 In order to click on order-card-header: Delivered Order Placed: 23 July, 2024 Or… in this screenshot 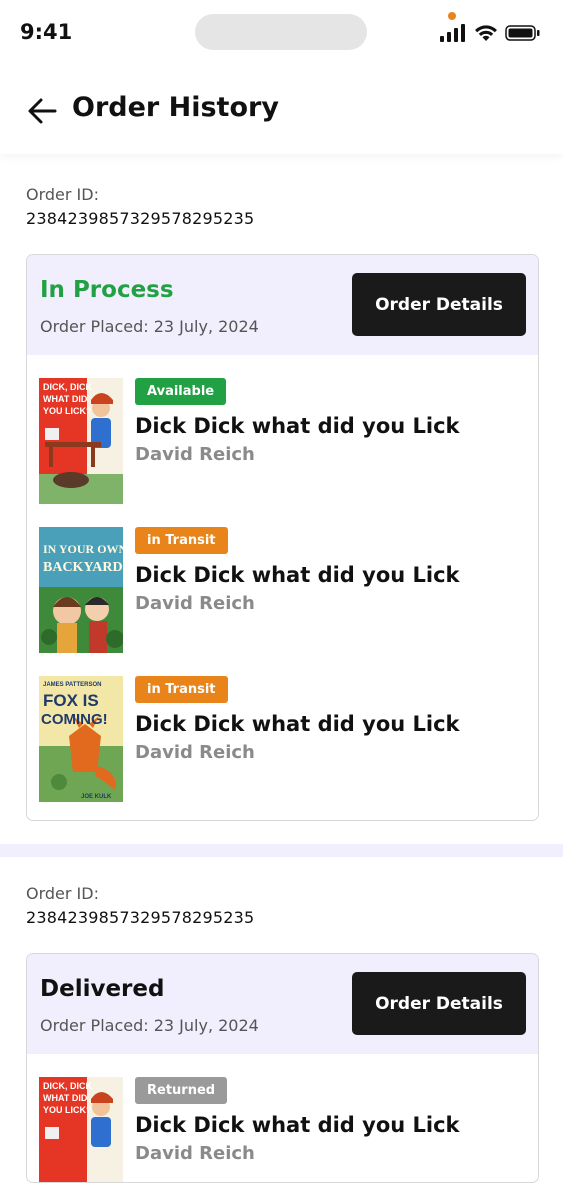, I will do `click(282, 1004)`.